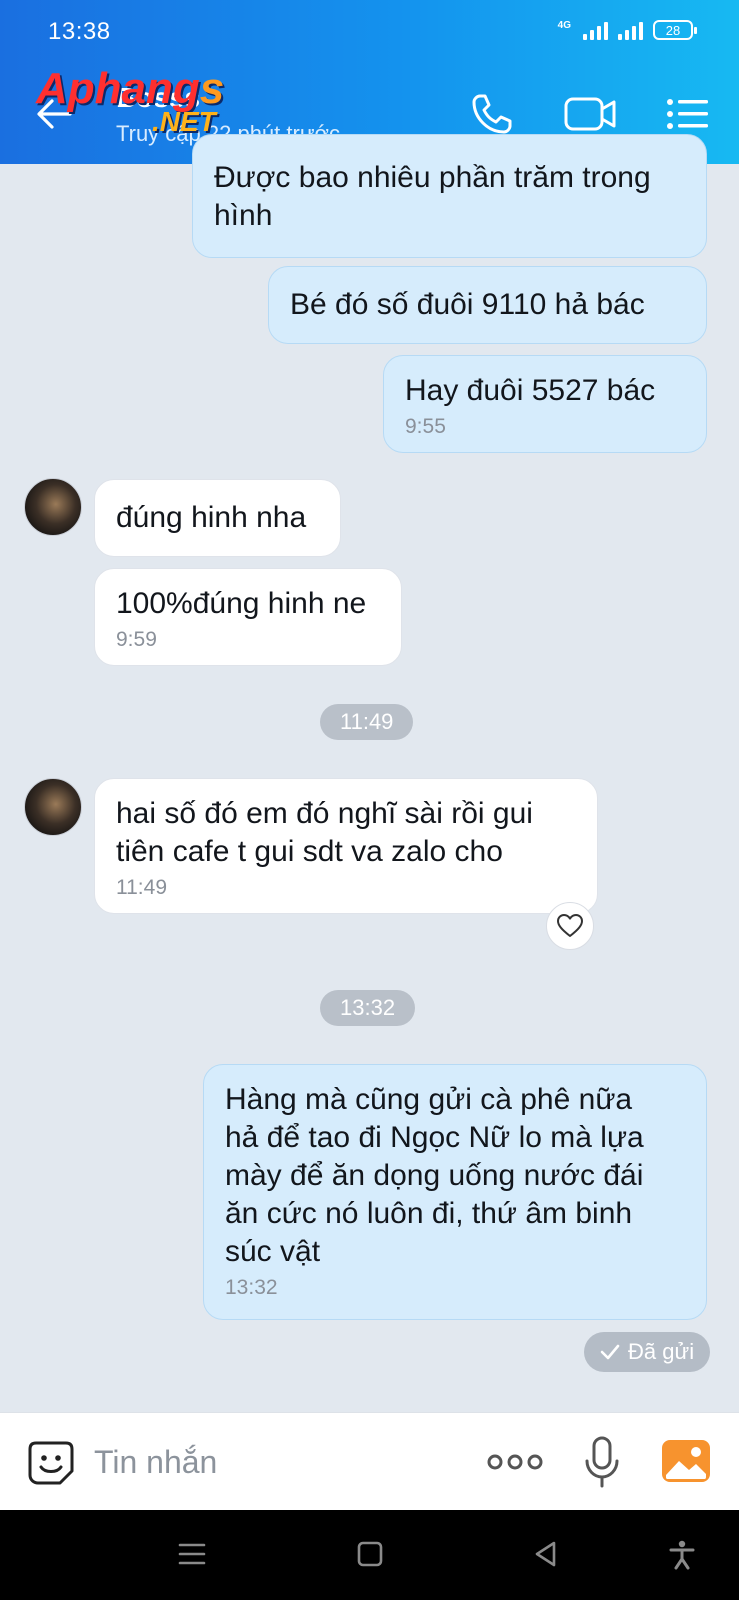 The image size is (739, 1600). What do you see at coordinates (467, 304) in the screenshot?
I see `message-text: Bé đó số đuôi 9110 hả bác` at bounding box center [467, 304].